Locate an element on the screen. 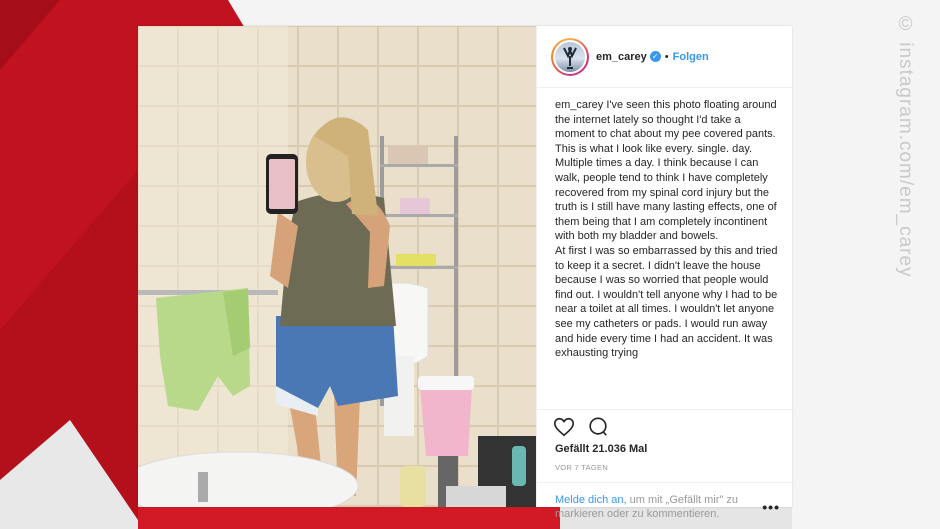 This screenshot has height=529, width=940. avatar-silhouette-icon is located at coordinates (570, 57).